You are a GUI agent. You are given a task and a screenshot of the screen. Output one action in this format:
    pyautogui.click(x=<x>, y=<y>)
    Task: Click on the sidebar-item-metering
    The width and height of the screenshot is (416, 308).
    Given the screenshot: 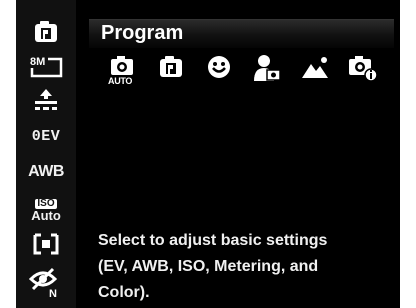 What is the action you would take?
    pyautogui.click(x=46, y=244)
    